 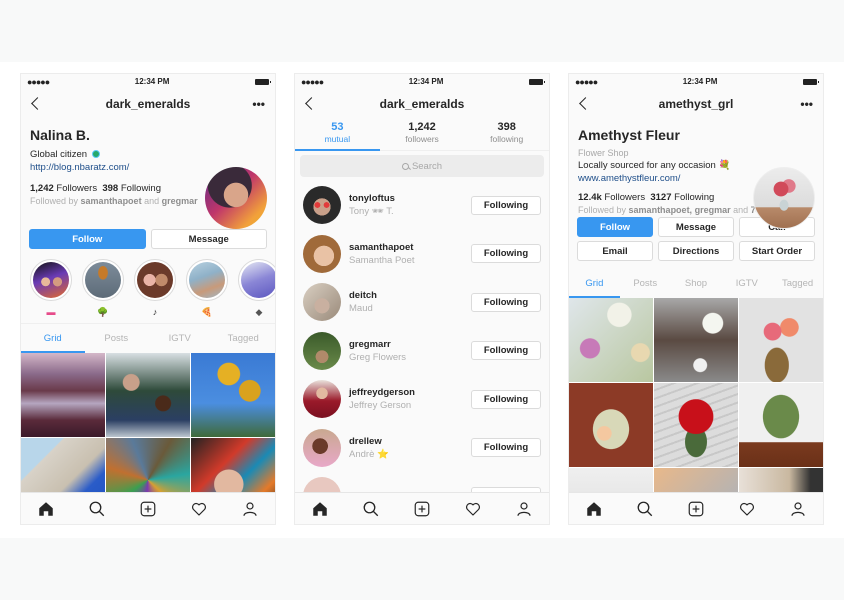 What do you see at coordinates (410, 441) in the screenshot?
I see `username: drellew` at bounding box center [410, 441].